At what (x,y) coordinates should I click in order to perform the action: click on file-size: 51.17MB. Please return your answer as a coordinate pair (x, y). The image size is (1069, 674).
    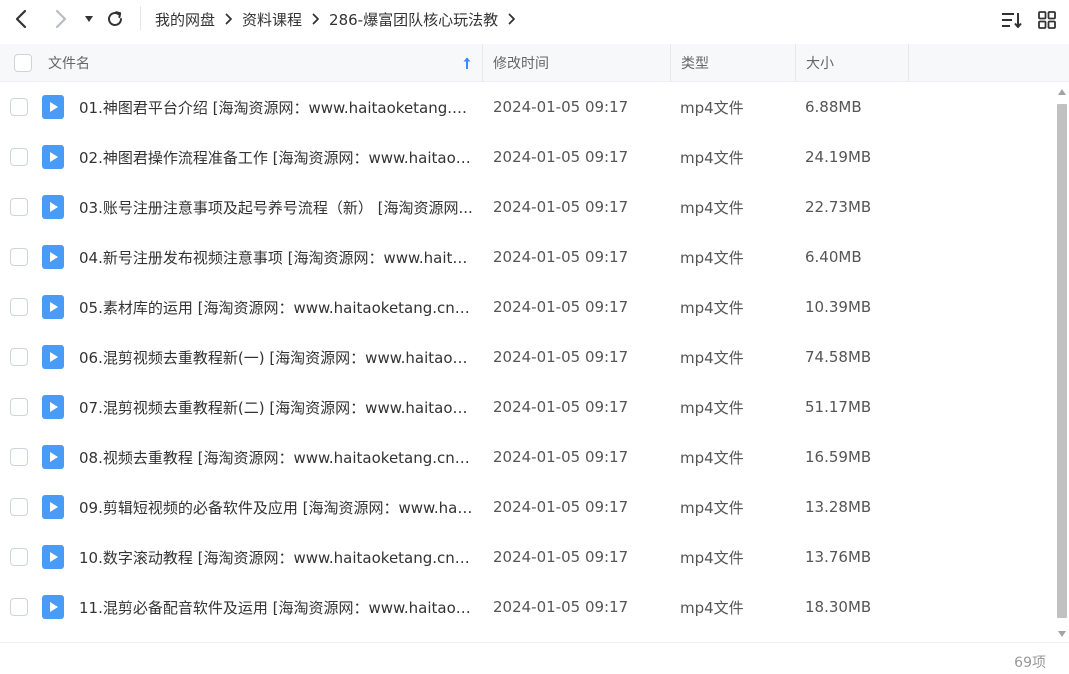
    Looking at the image, I should click on (838, 407).